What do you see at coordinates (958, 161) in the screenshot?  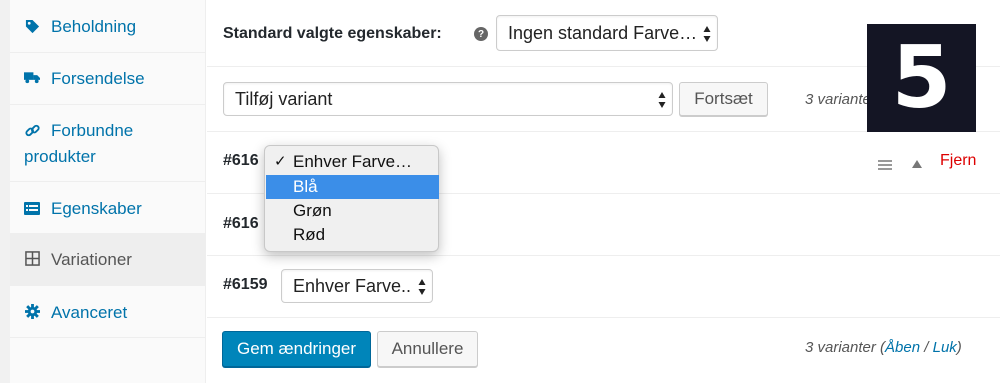 I see `remove-variation-link: Fjern` at bounding box center [958, 161].